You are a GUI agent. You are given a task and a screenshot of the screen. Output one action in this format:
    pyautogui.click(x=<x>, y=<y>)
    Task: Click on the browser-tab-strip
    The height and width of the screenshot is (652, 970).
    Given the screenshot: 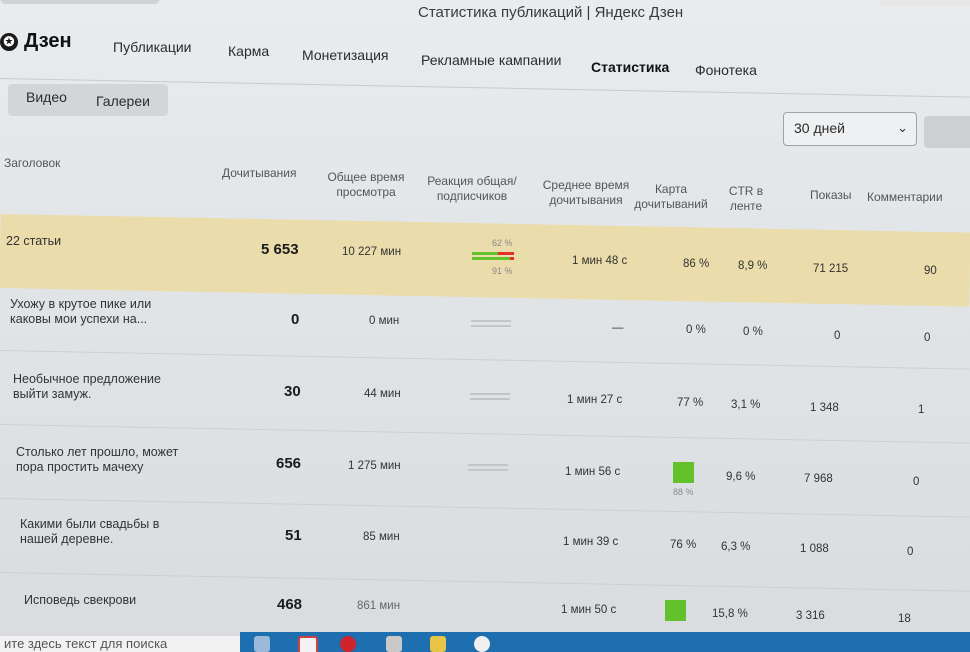 What is the action you would take?
    pyautogui.click(x=80, y=2)
    